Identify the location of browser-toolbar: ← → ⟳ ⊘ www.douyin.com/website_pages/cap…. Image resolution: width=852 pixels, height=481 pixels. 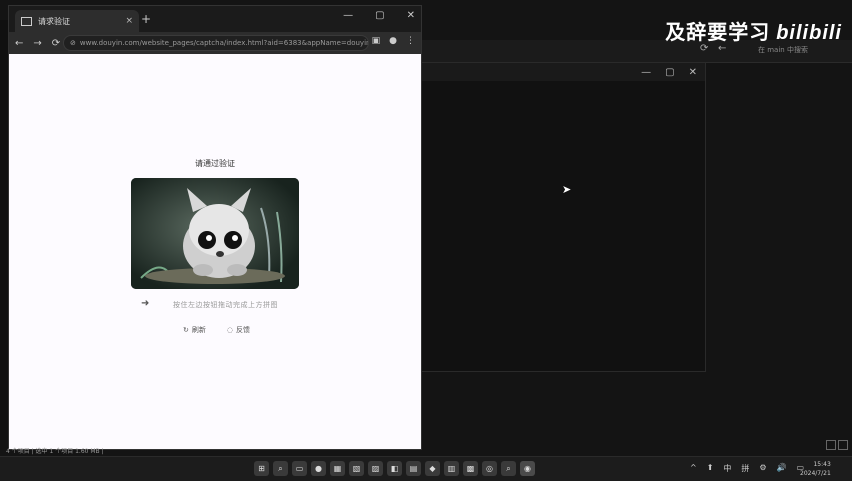
(215, 43).